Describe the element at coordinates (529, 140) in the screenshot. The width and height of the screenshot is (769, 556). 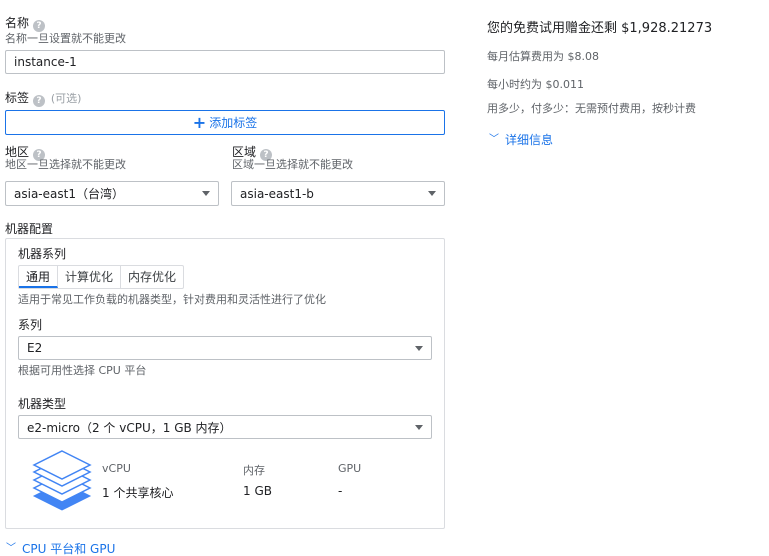
I see `details-link-text: 详细信息` at that location.